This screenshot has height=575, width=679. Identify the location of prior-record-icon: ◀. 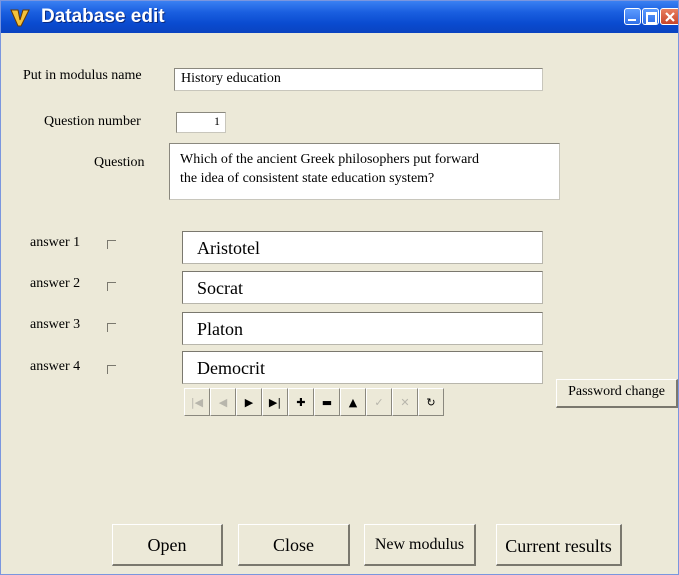
(223, 402).